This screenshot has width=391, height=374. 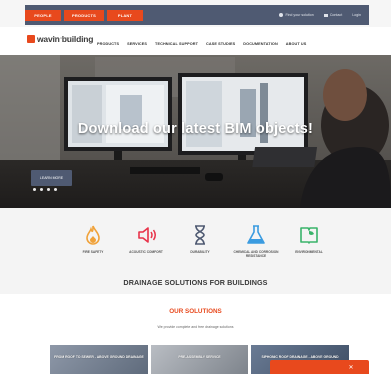 I want to click on nav-item-case-studies: CASE STUDIES, so click(x=220, y=44).